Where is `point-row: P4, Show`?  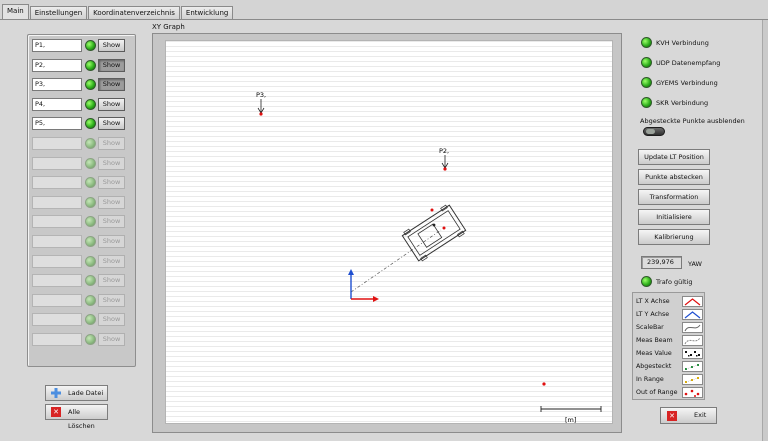 point-row: P4, Show is located at coordinates (82, 104).